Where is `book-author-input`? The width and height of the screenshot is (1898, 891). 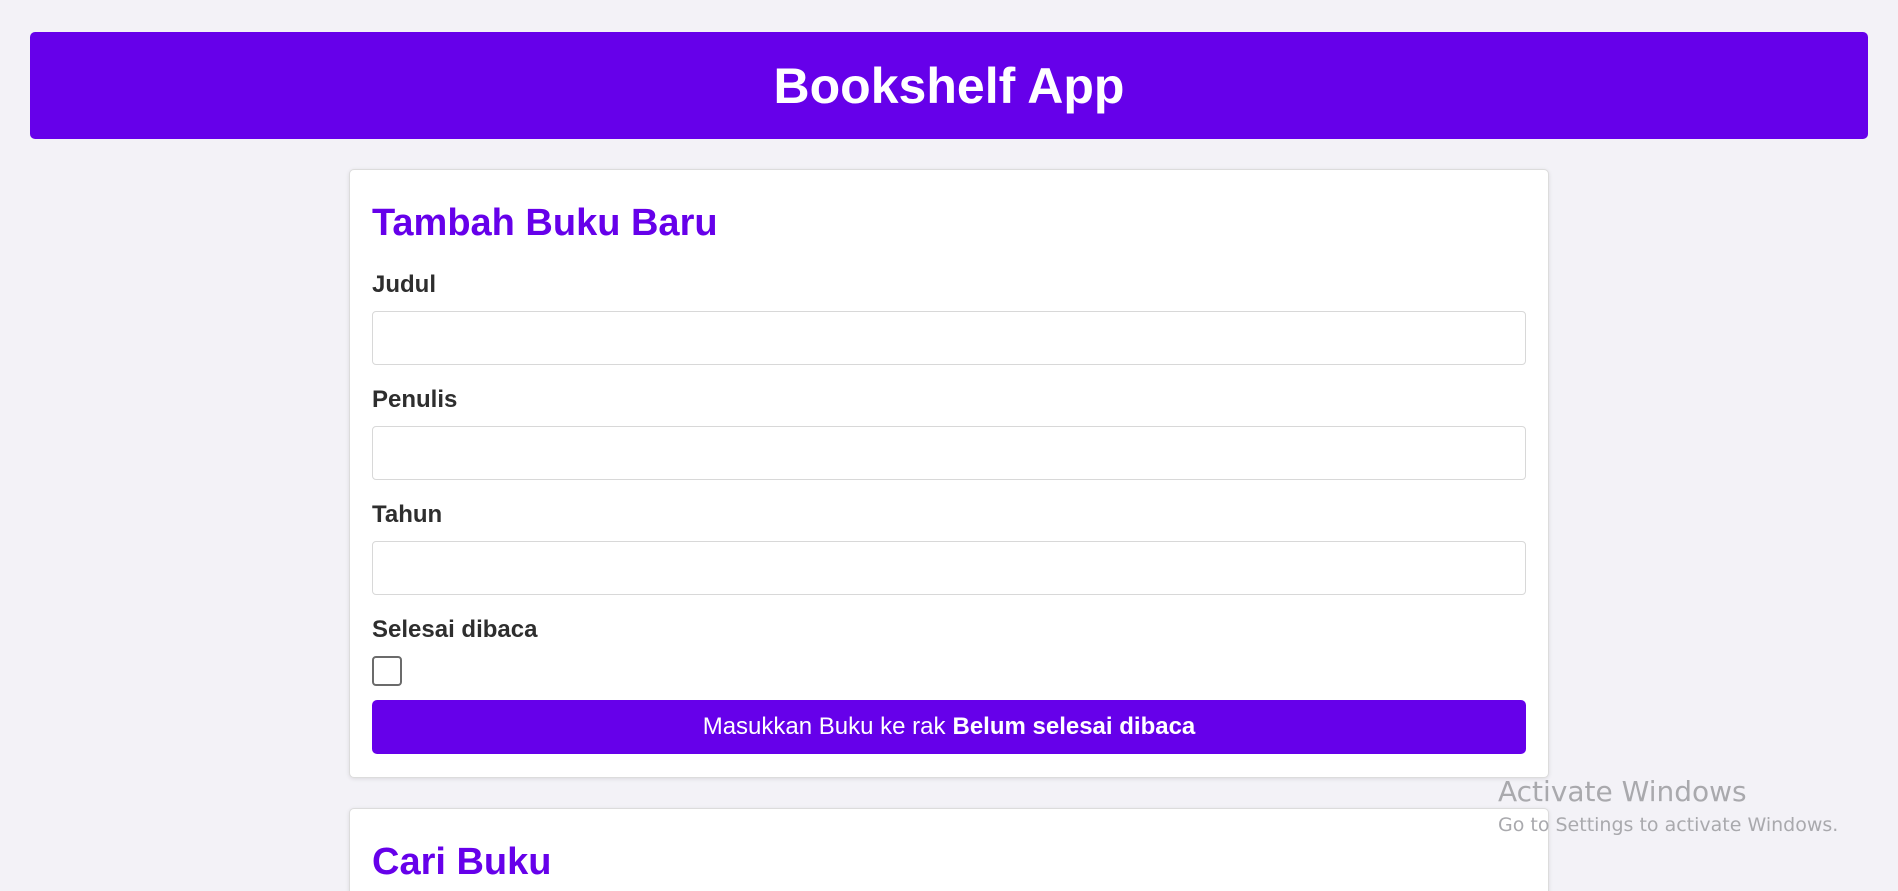
book-author-input is located at coordinates (949, 453).